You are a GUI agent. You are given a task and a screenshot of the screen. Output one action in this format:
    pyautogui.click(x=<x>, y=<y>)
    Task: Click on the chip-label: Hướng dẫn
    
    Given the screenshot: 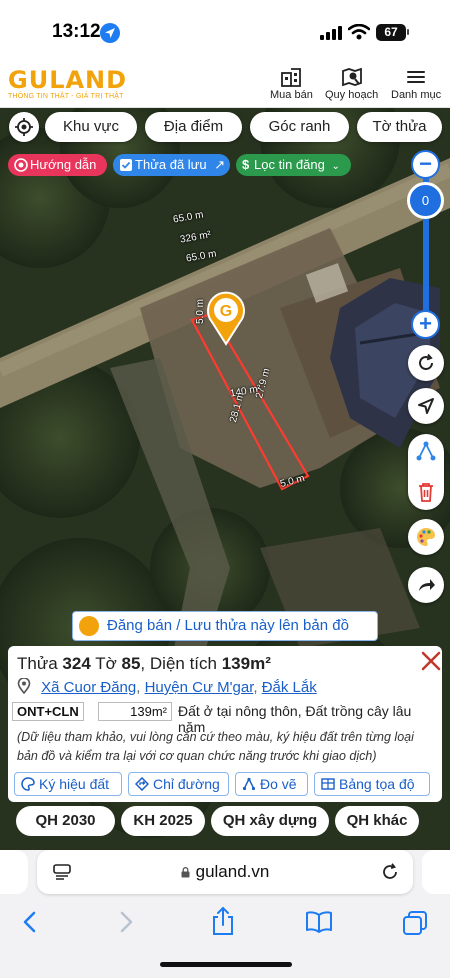 What is the action you would take?
    pyautogui.click(x=63, y=164)
    